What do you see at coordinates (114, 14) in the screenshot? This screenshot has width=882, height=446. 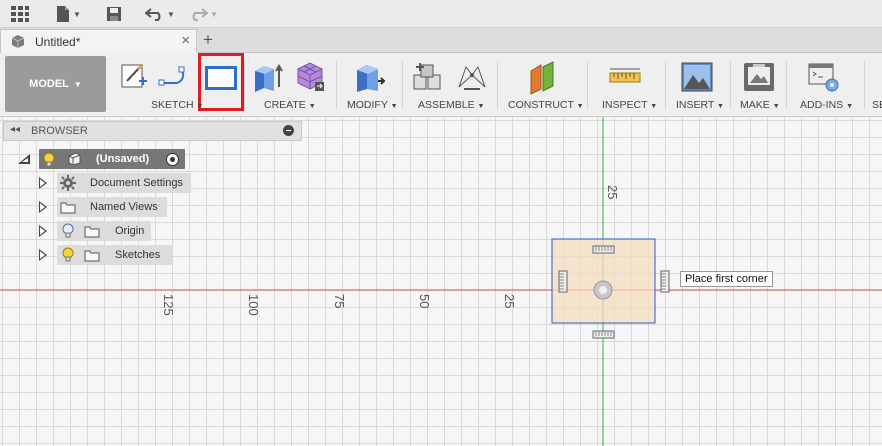 I see `save-icon` at bounding box center [114, 14].